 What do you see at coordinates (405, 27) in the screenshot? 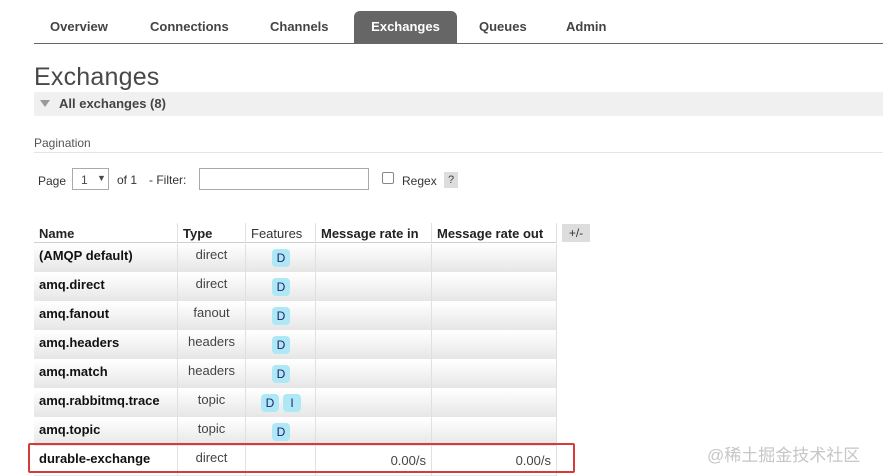
I see `tab-exchanges: Exchanges` at bounding box center [405, 27].